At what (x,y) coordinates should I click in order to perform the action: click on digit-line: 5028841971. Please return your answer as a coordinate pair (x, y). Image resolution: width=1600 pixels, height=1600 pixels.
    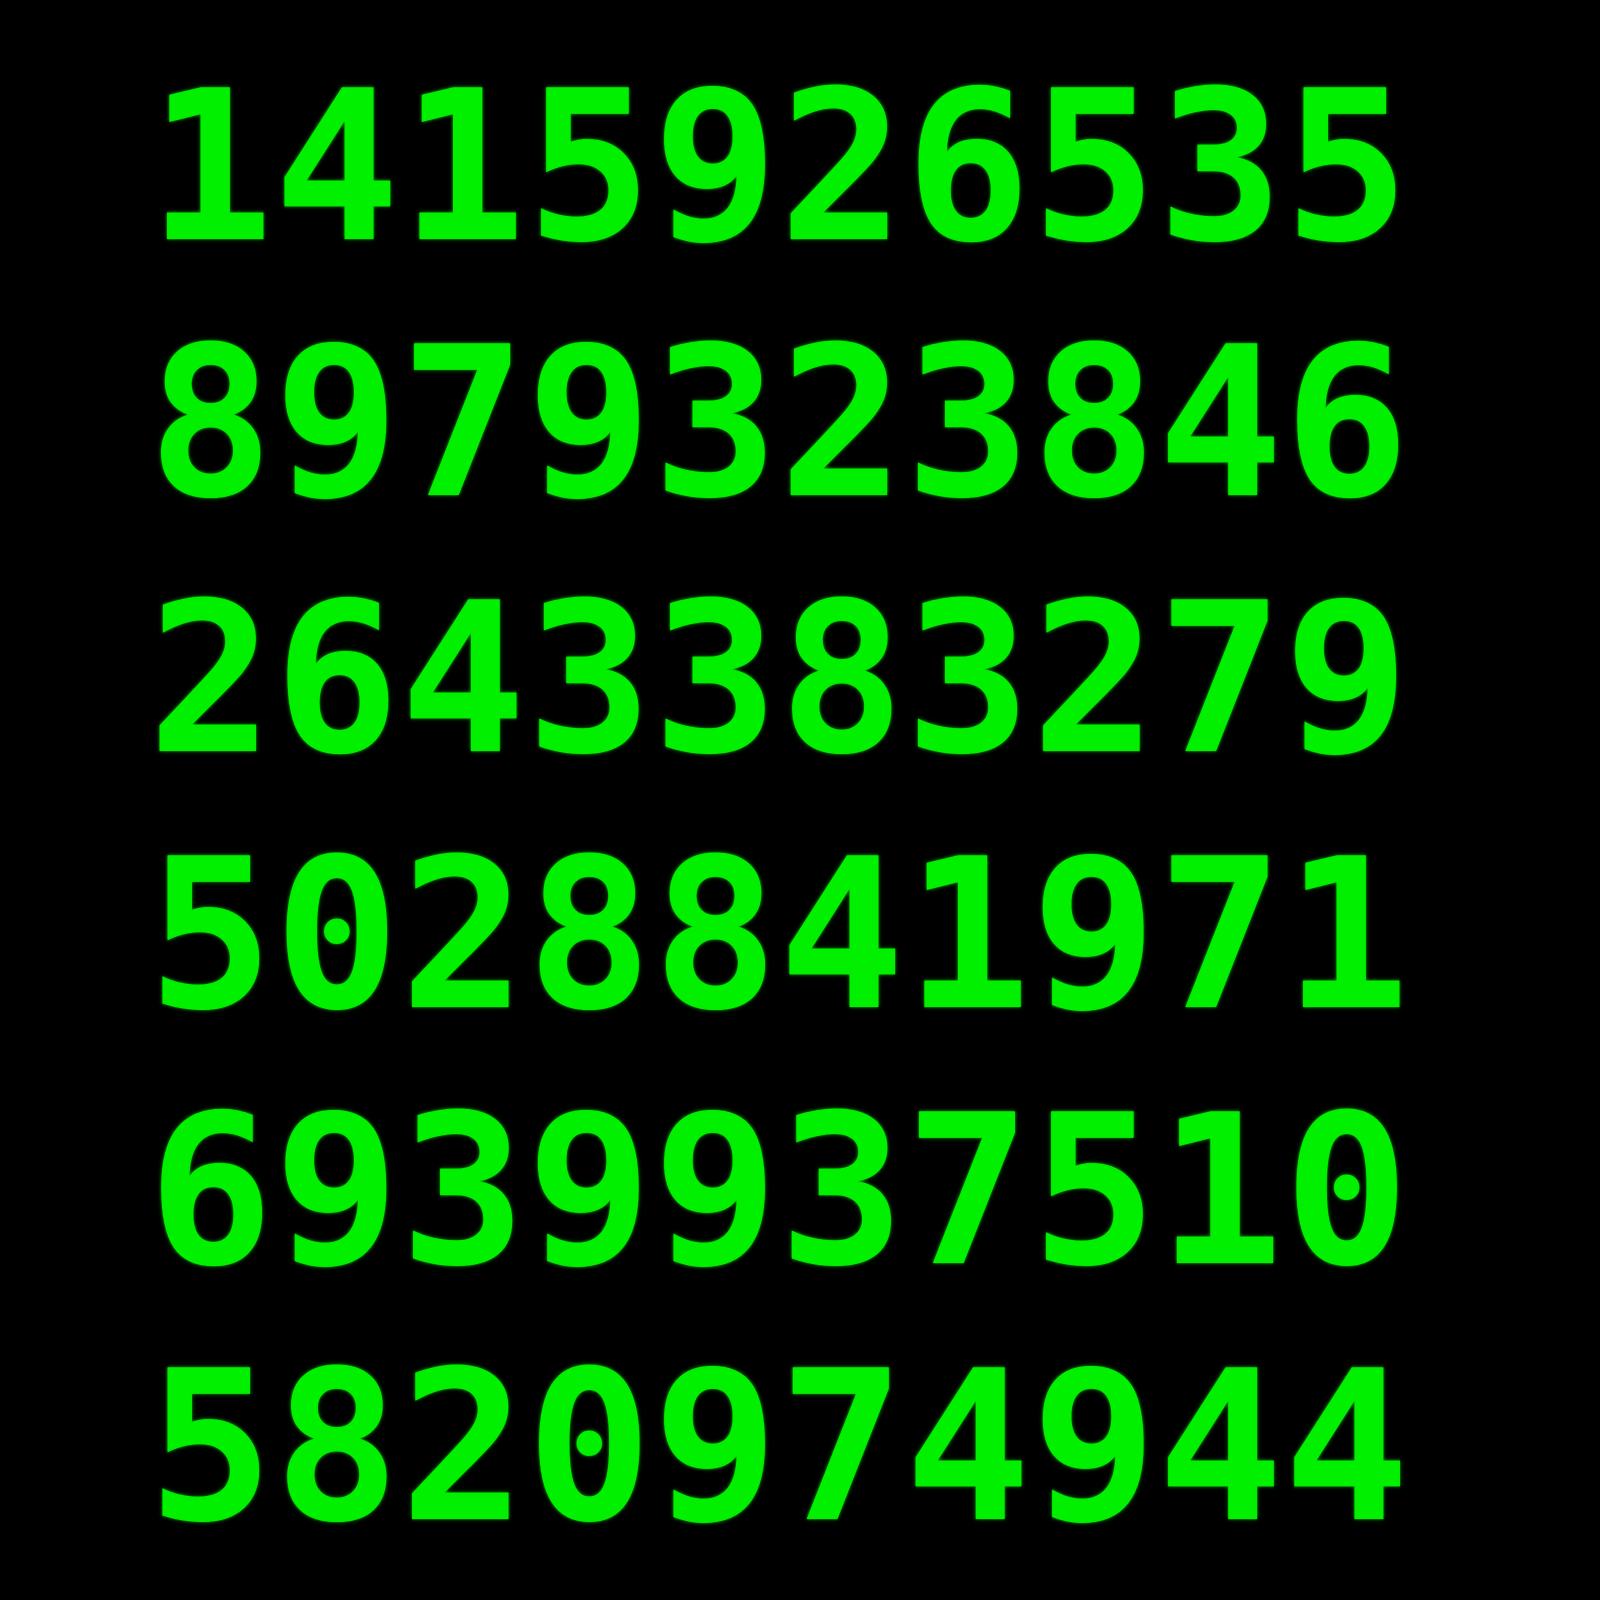
    Looking at the image, I should click on (779, 936).